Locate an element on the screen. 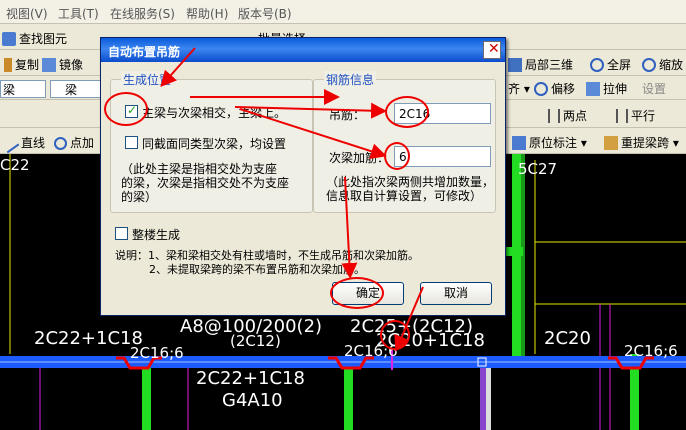 The width and height of the screenshot is (686, 430). arrow-to-hanger is located at coordinates (310, 110).